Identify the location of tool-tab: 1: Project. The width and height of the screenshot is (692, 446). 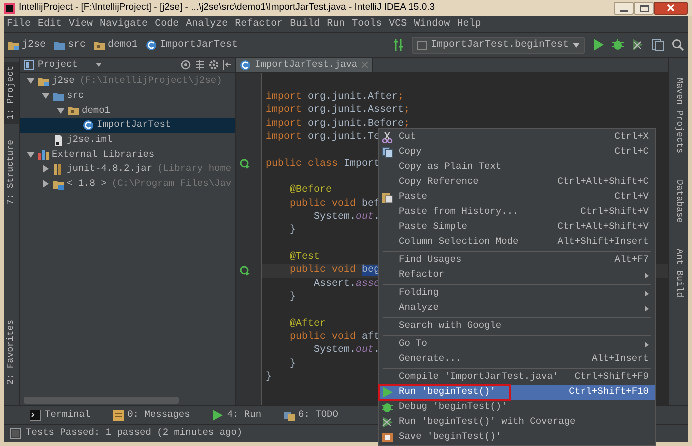
(11, 93).